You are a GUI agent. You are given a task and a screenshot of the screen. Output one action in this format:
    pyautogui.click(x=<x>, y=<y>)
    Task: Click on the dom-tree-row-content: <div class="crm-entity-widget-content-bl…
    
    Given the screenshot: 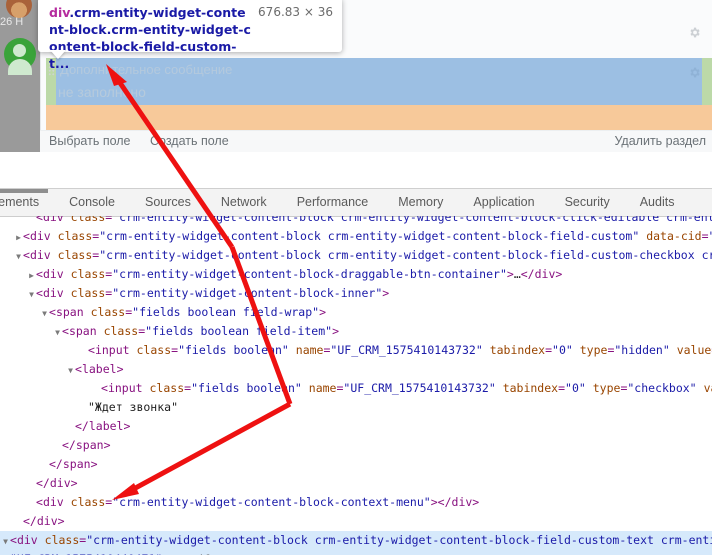 What is the action you would take?
    pyautogui.click(x=369, y=221)
    